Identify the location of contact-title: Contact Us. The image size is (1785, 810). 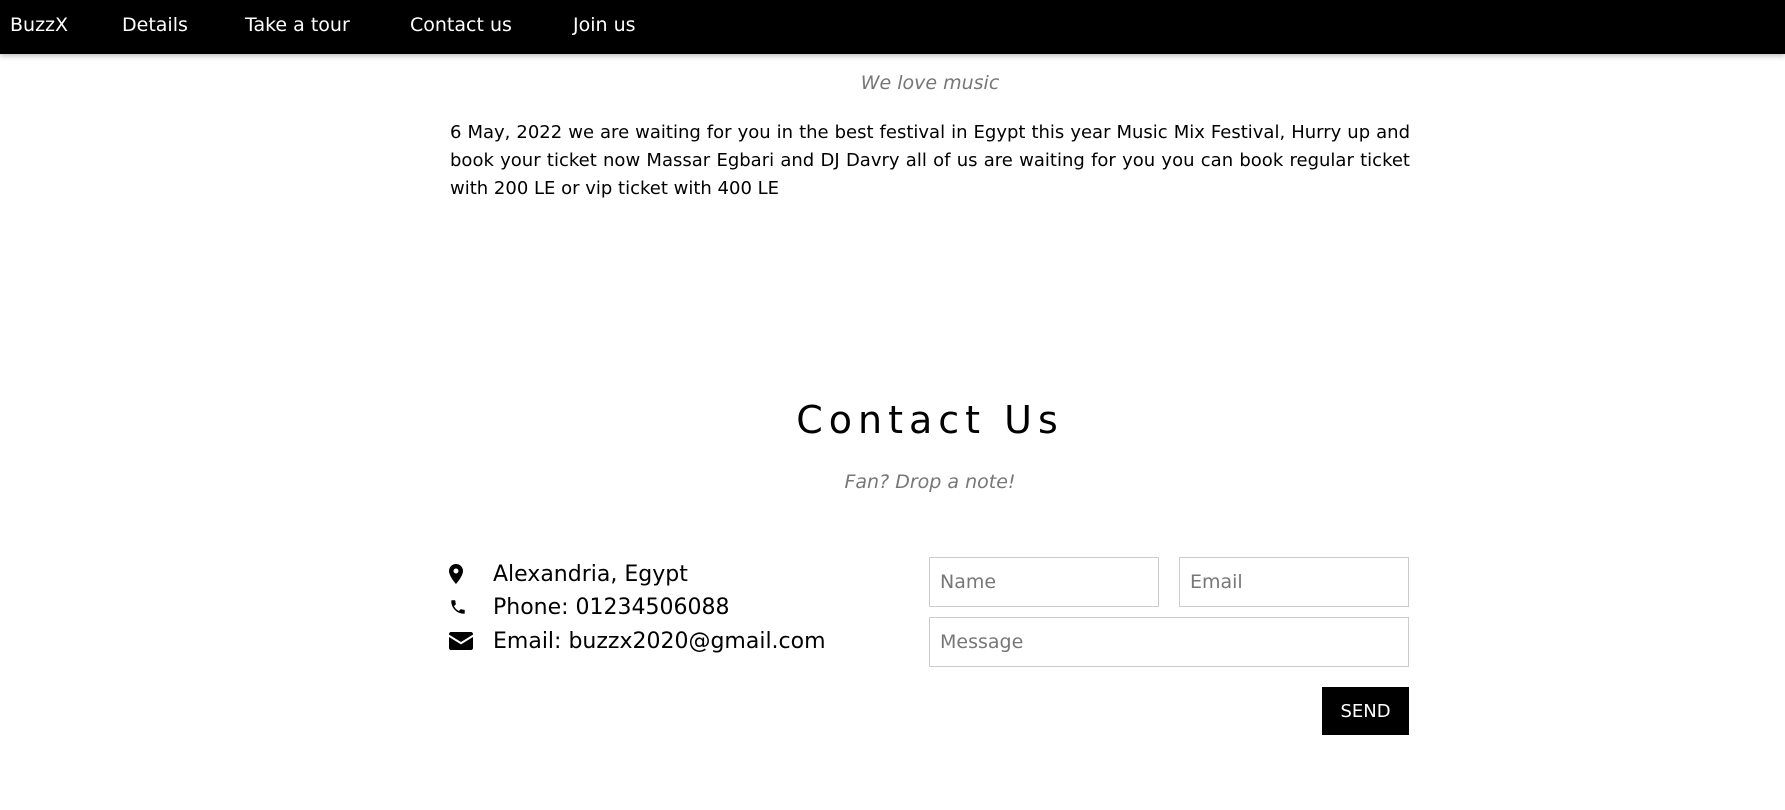
(930, 420).